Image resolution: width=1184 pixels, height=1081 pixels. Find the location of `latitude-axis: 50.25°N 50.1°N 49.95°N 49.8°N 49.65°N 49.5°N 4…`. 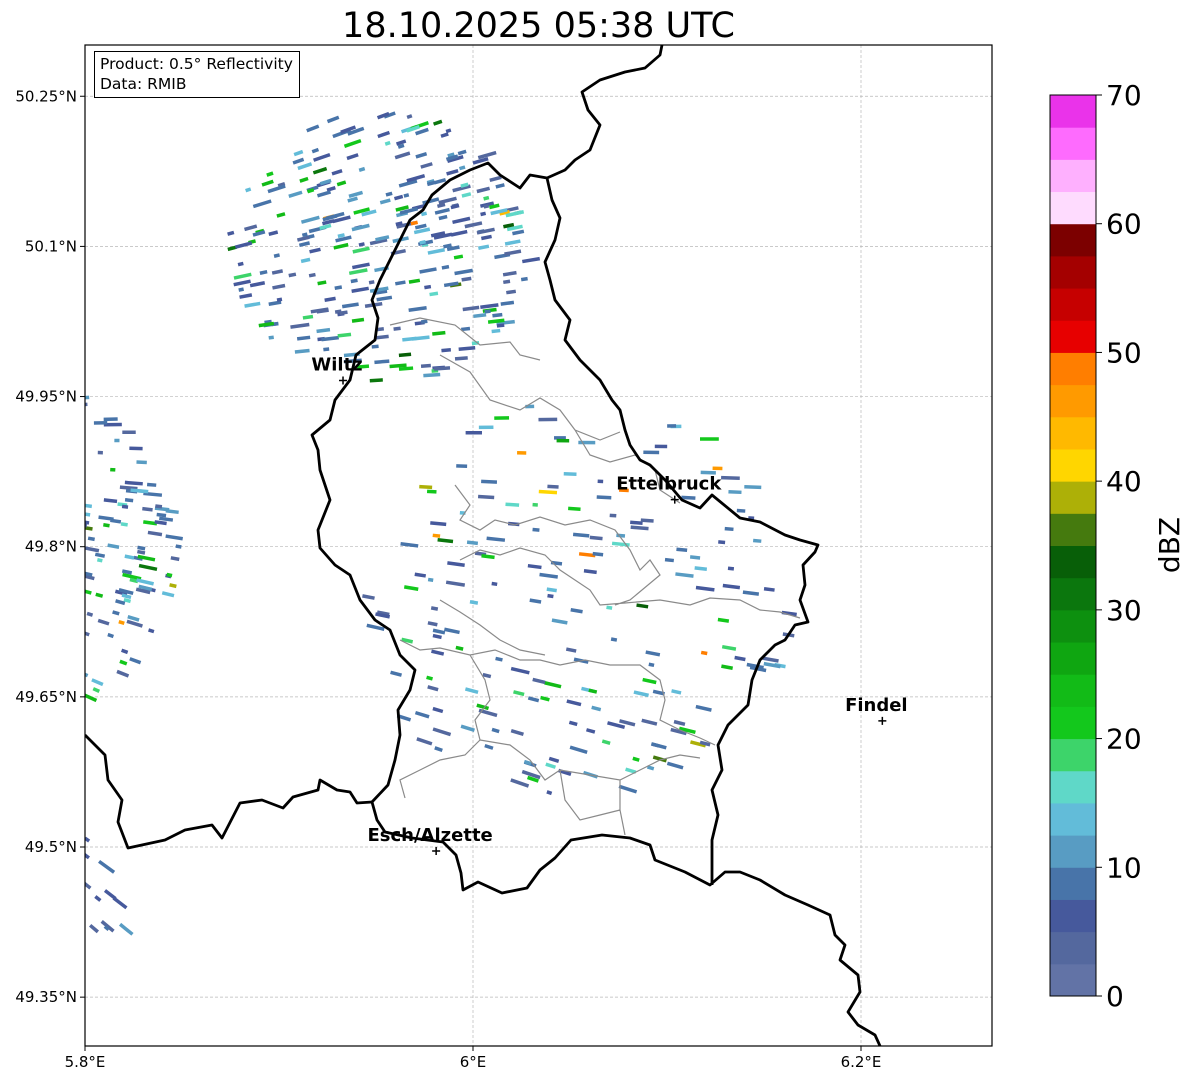

latitude-axis: 50.25°N 50.1°N 49.95°N 49.8°N 49.65°N 49.5°N 4… is located at coordinates (50, 546).